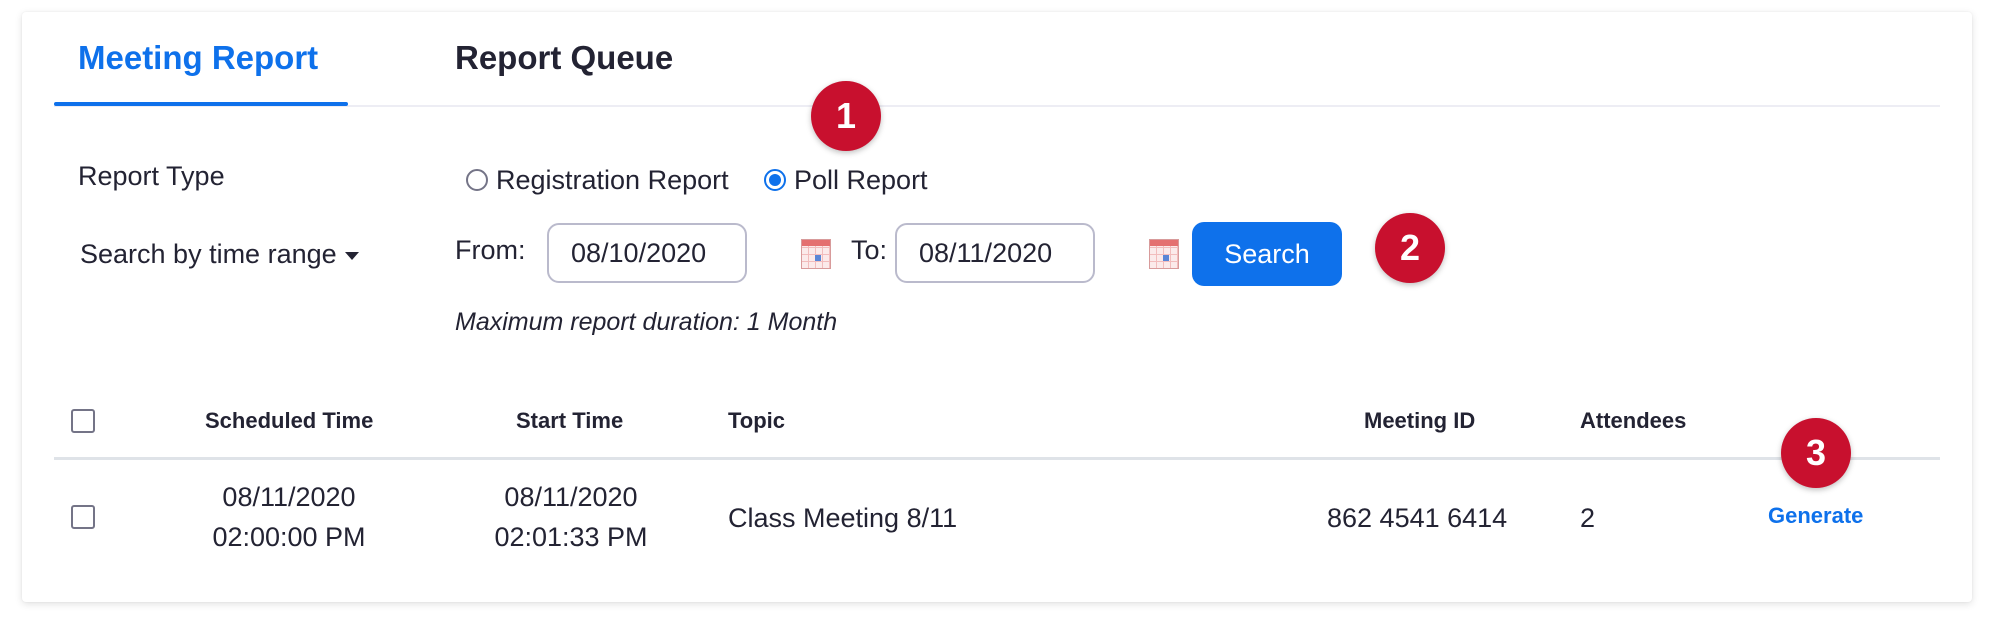 This screenshot has width=2006, height=640. What do you see at coordinates (995, 253) in the screenshot?
I see `to-date-input` at bounding box center [995, 253].